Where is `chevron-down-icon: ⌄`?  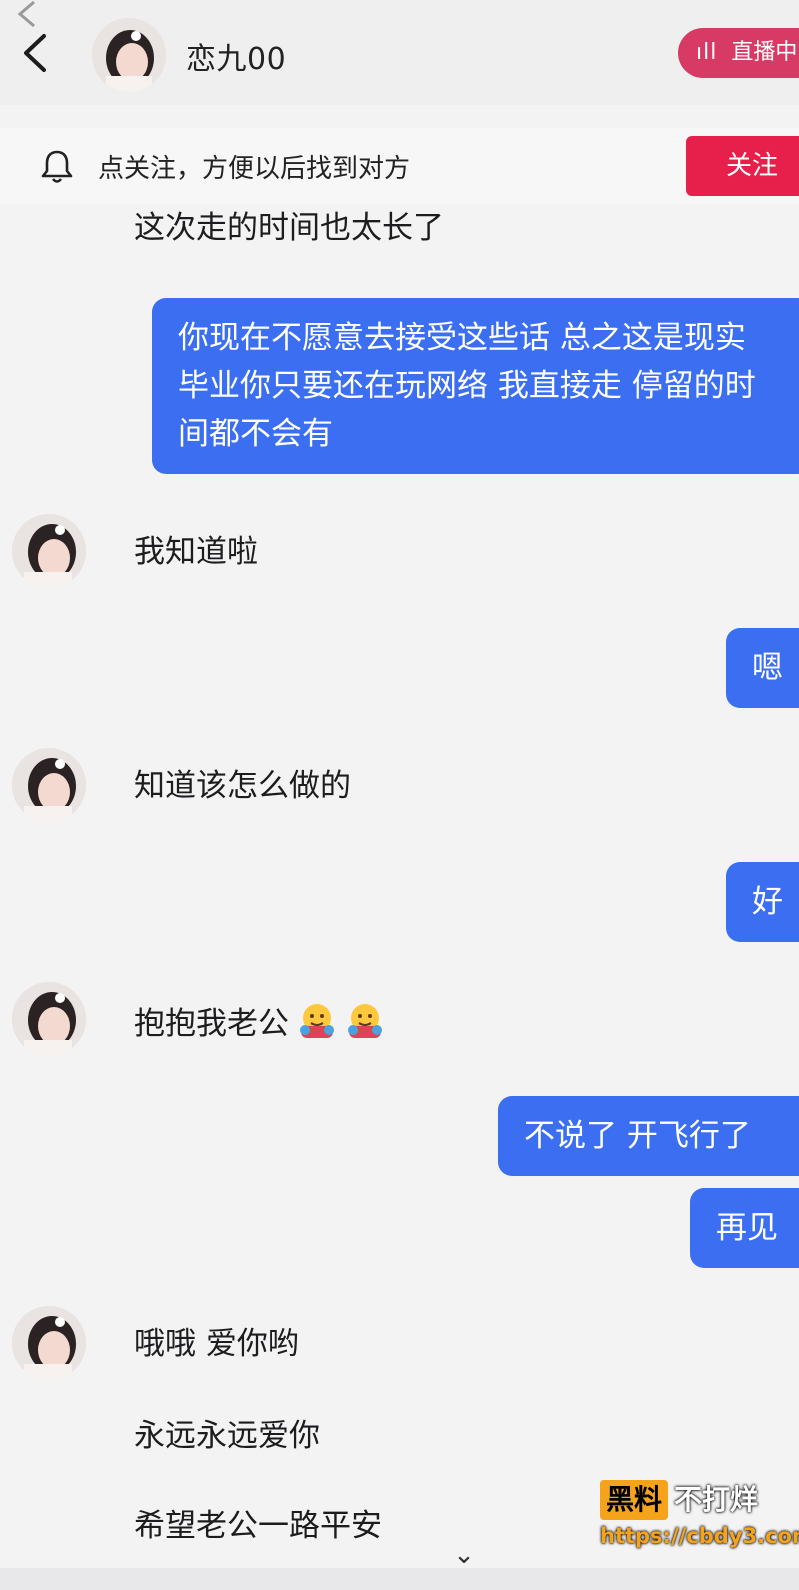 chevron-down-icon: ⌄ is located at coordinates (464, 1555).